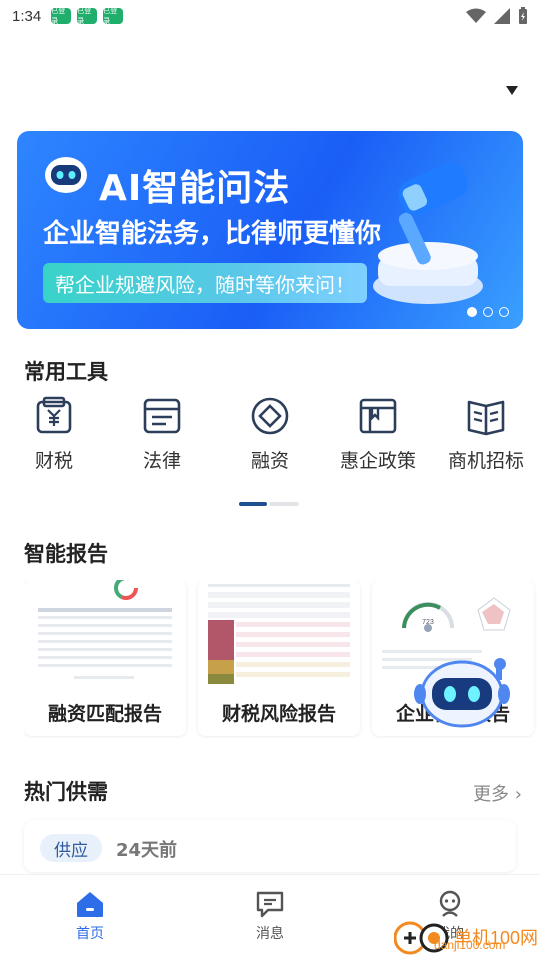  I want to click on tab-messages: 消息, so click(270, 917).